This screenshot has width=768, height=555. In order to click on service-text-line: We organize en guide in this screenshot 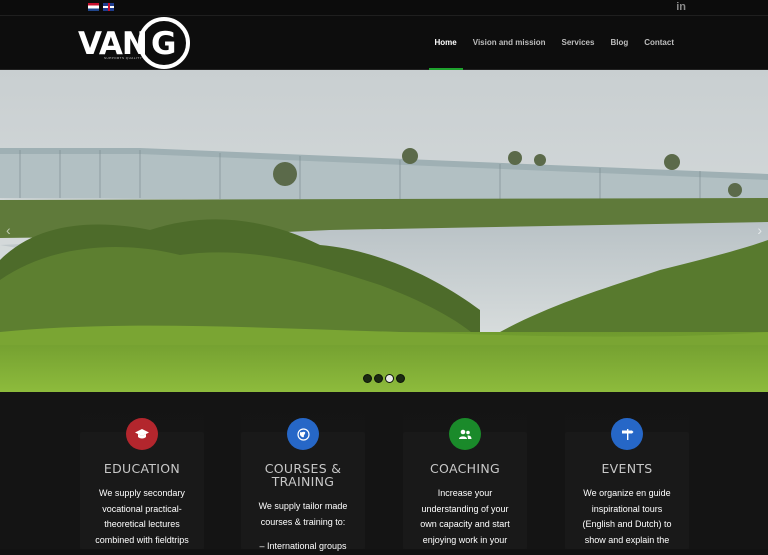, I will do `click(627, 493)`.